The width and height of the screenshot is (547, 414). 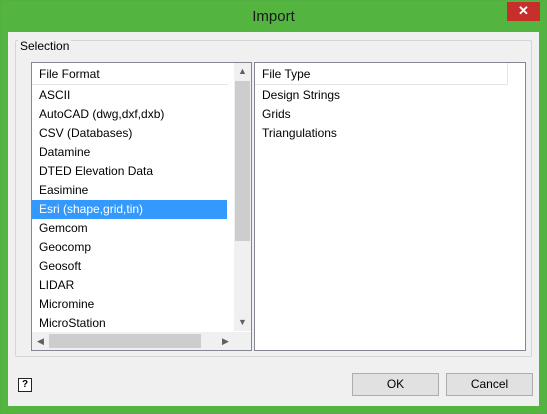 What do you see at coordinates (45, 46) in the screenshot?
I see `selection-group-label: Selection` at bounding box center [45, 46].